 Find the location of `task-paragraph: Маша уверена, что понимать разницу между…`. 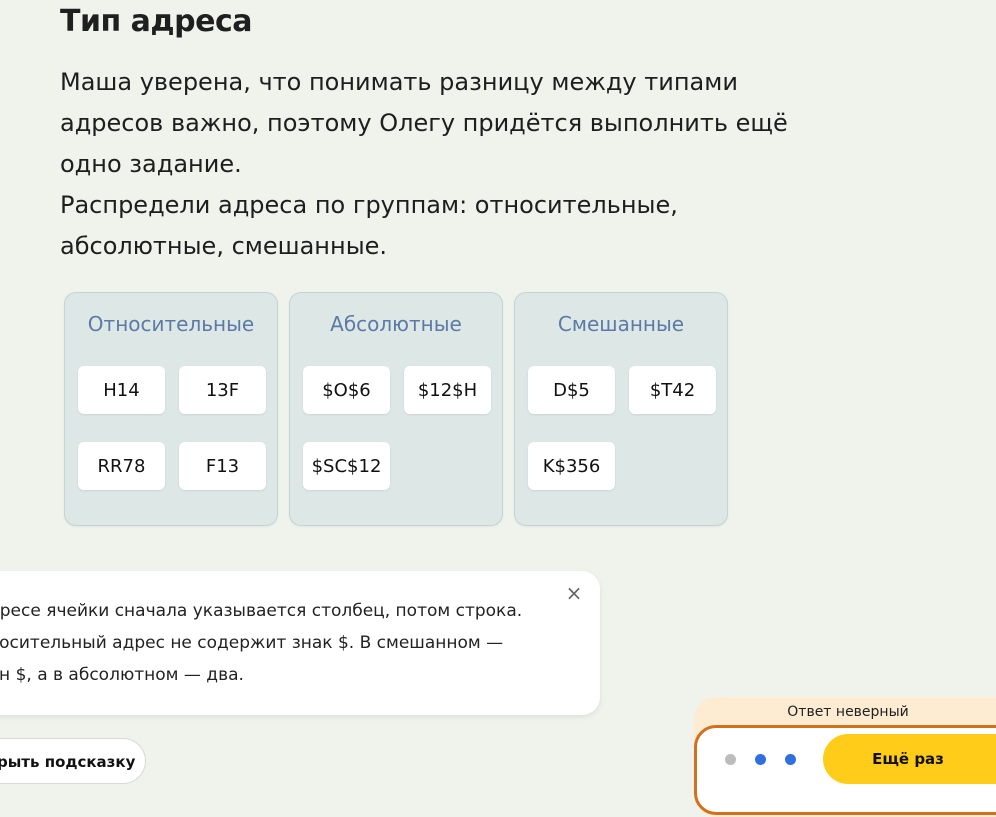

task-paragraph: Маша уверена, что понимать разницу между… is located at coordinates (424, 123).